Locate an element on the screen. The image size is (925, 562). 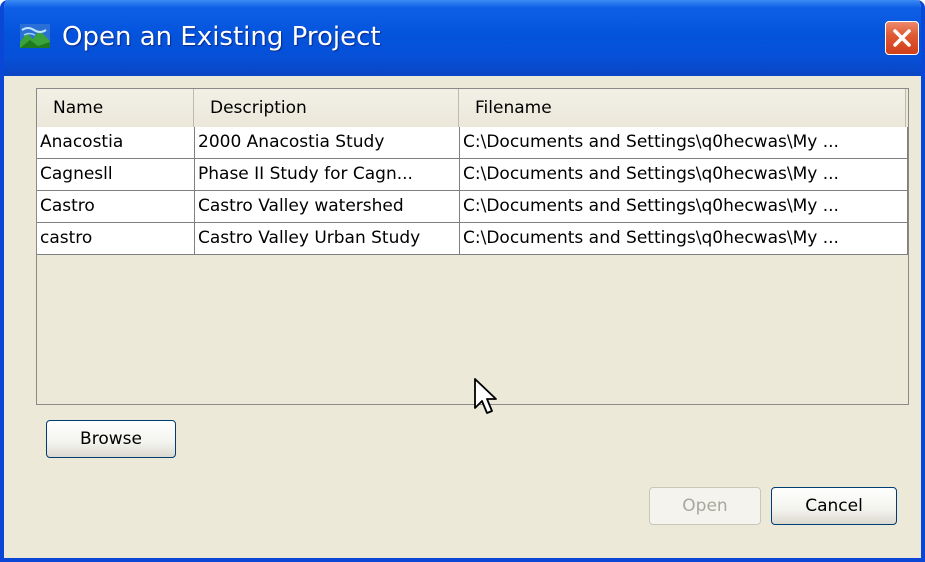
close-icon is located at coordinates (902, 38).